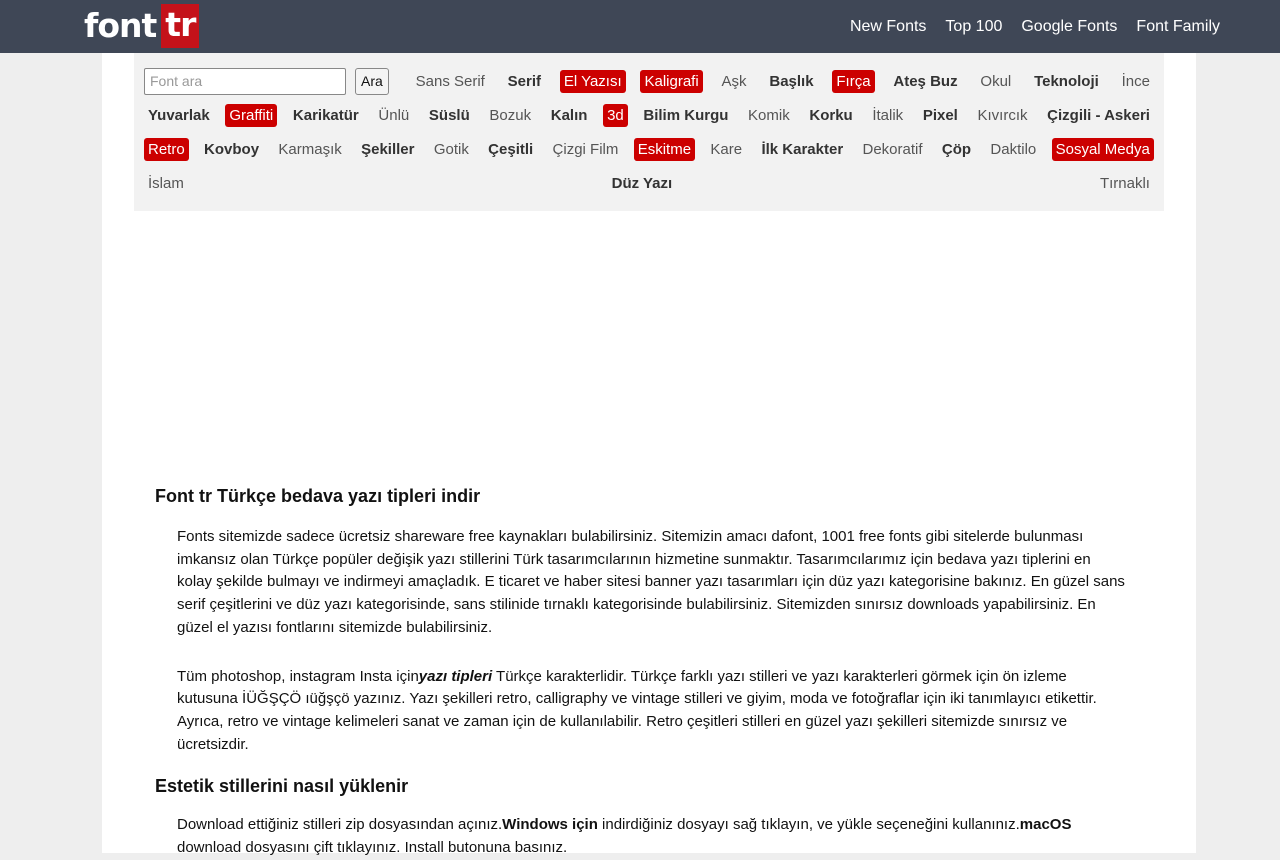  What do you see at coordinates (887, 115) in the screenshot?
I see `category-link-i-talik: İtalik` at bounding box center [887, 115].